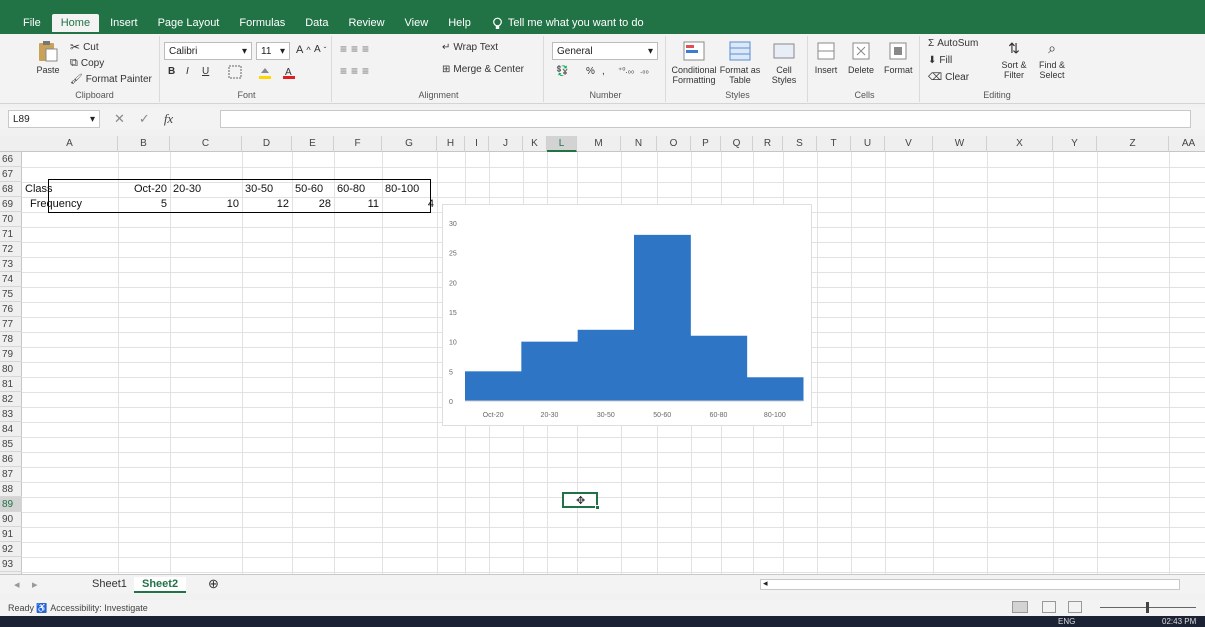  I want to click on row-header-68: 68, so click(11, 189).